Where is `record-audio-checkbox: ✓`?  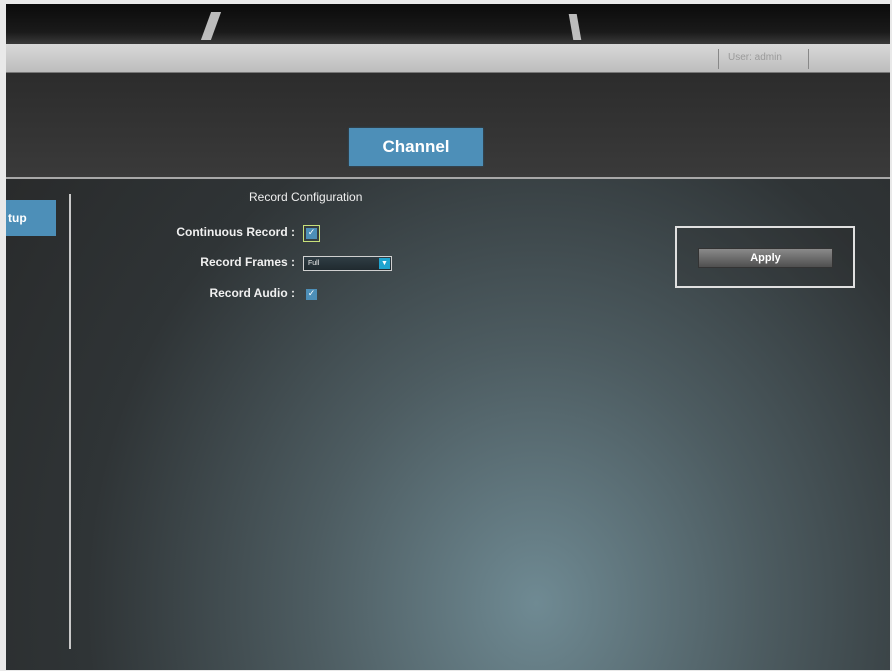 record-audio-checkbox: ✓ is located at coordinates (311, 294).